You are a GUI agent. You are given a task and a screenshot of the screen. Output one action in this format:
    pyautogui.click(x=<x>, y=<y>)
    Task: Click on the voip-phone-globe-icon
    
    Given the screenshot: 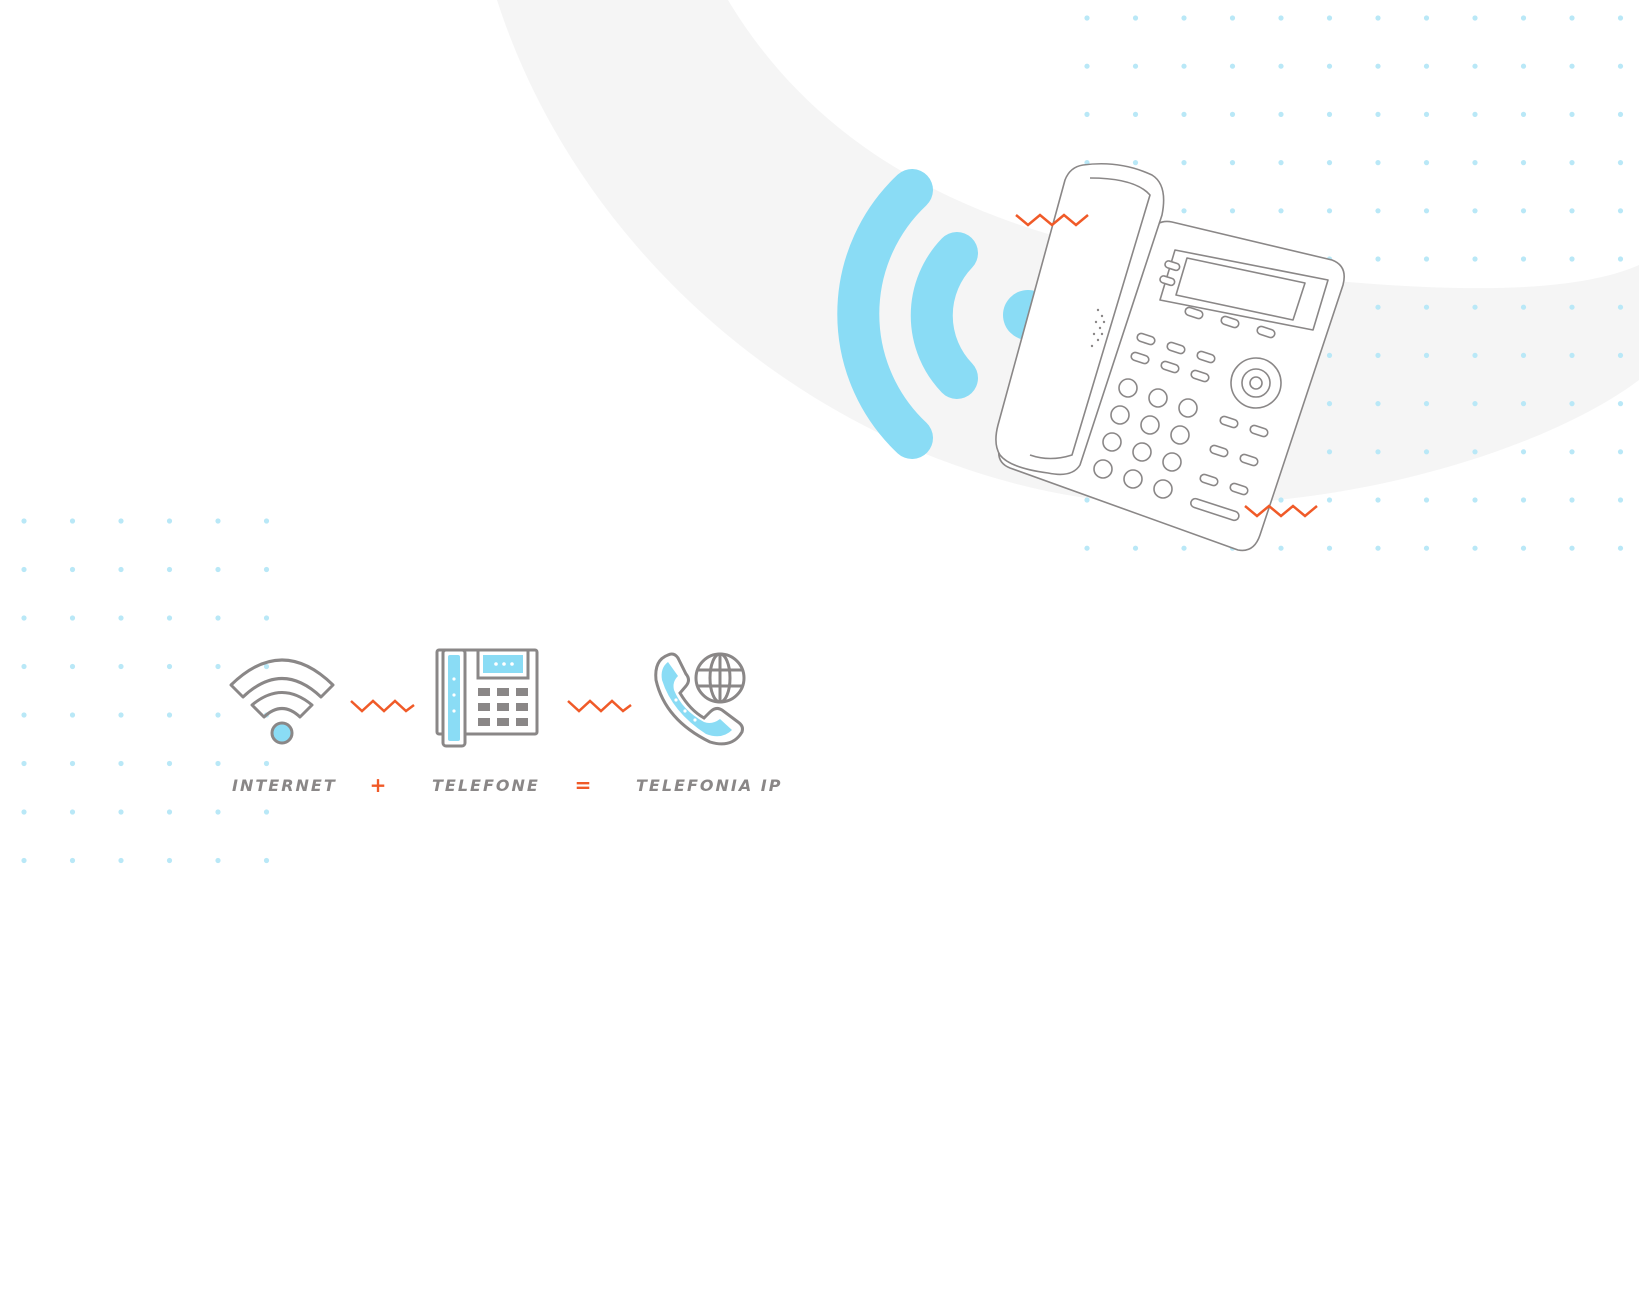 What is the action you would take?
    pyautogui.click(x=700, y=699)
    